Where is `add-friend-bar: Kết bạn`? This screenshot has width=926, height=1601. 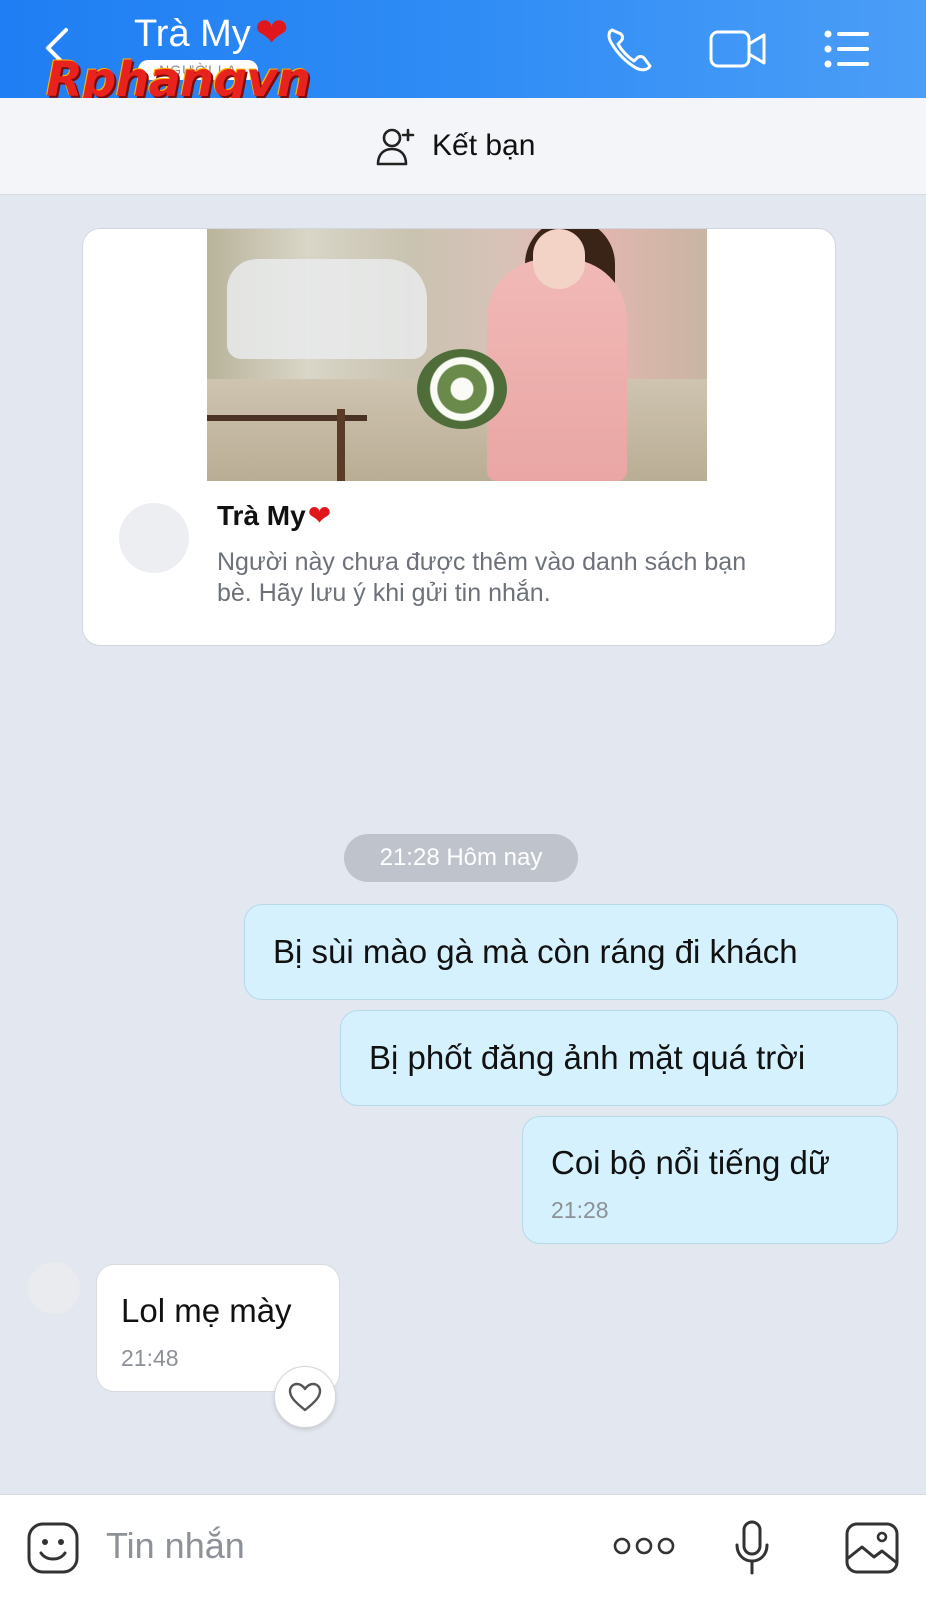
add-friend-bar: Kết bạn is located at coordinates (463, 146).